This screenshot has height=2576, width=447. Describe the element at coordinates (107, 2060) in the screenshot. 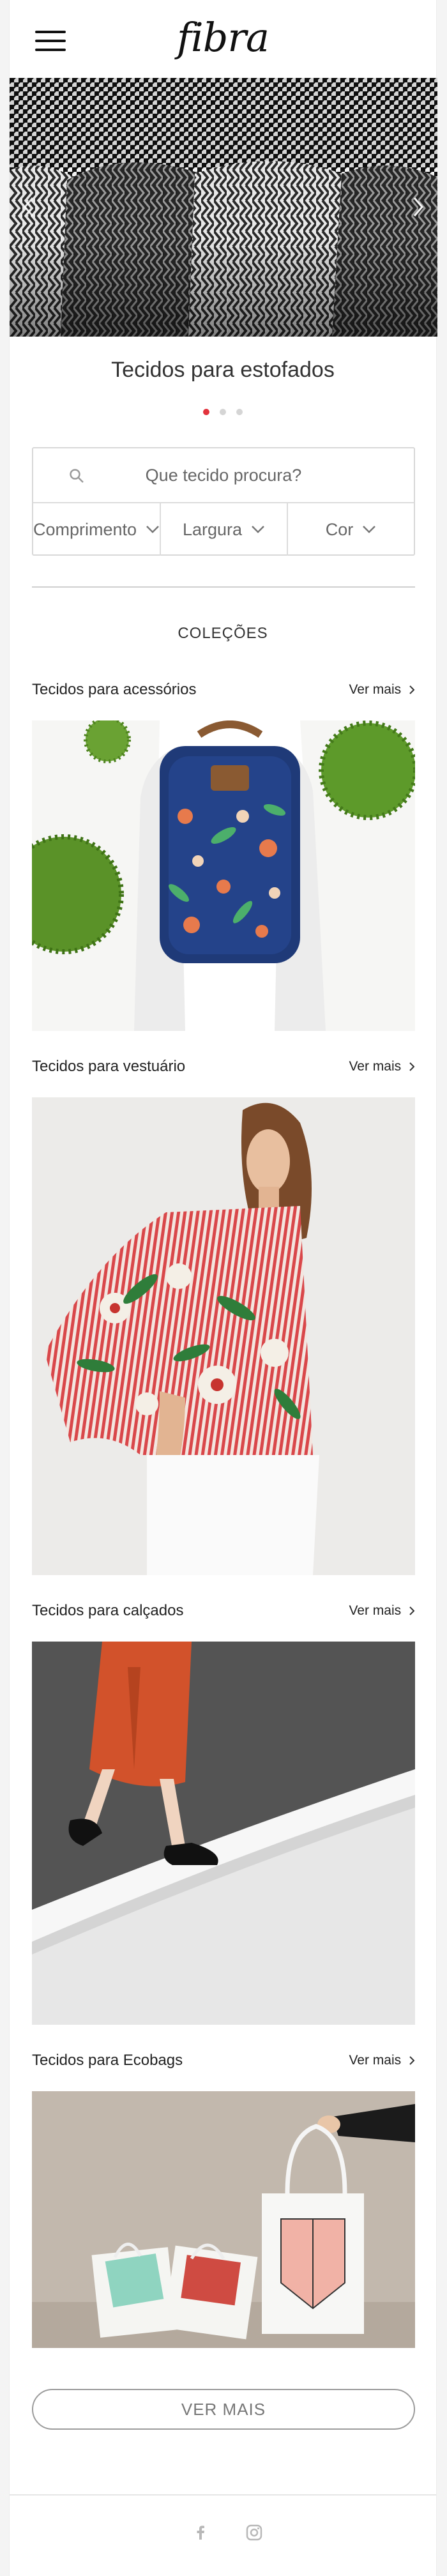

I see `collection-title: Tecidos para Ecobags` at that location.